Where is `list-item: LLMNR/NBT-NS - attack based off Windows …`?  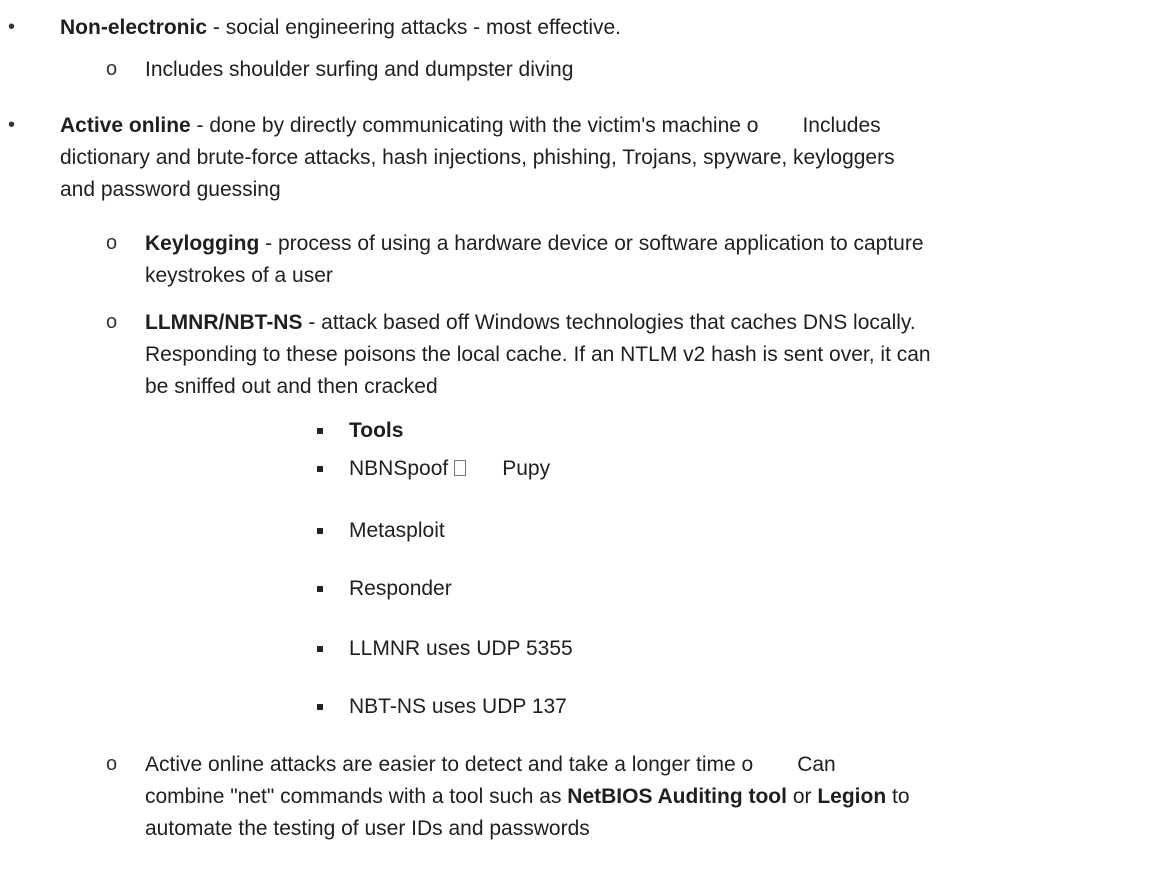 list-item: LLMNR/NBT-NS - attack based off Windows … is located at coordinates (530, 322).